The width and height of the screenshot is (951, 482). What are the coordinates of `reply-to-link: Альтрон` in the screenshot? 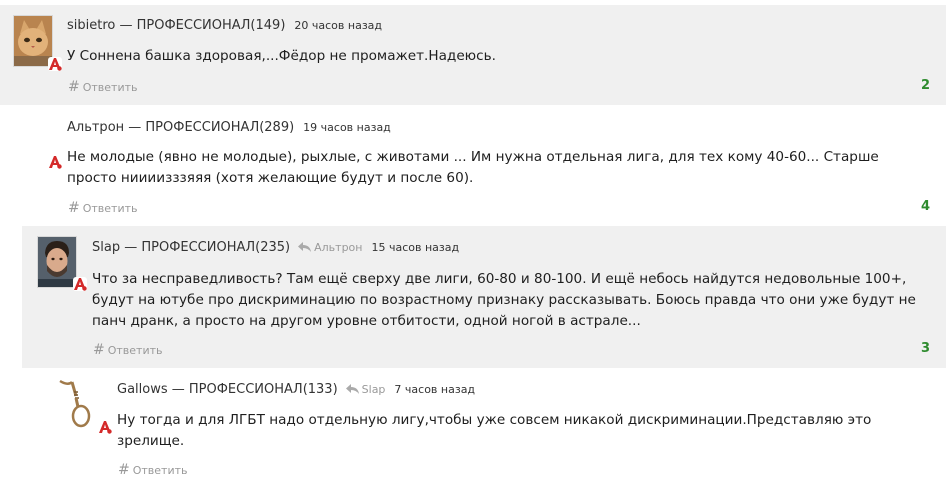 It's located at (330, 247).